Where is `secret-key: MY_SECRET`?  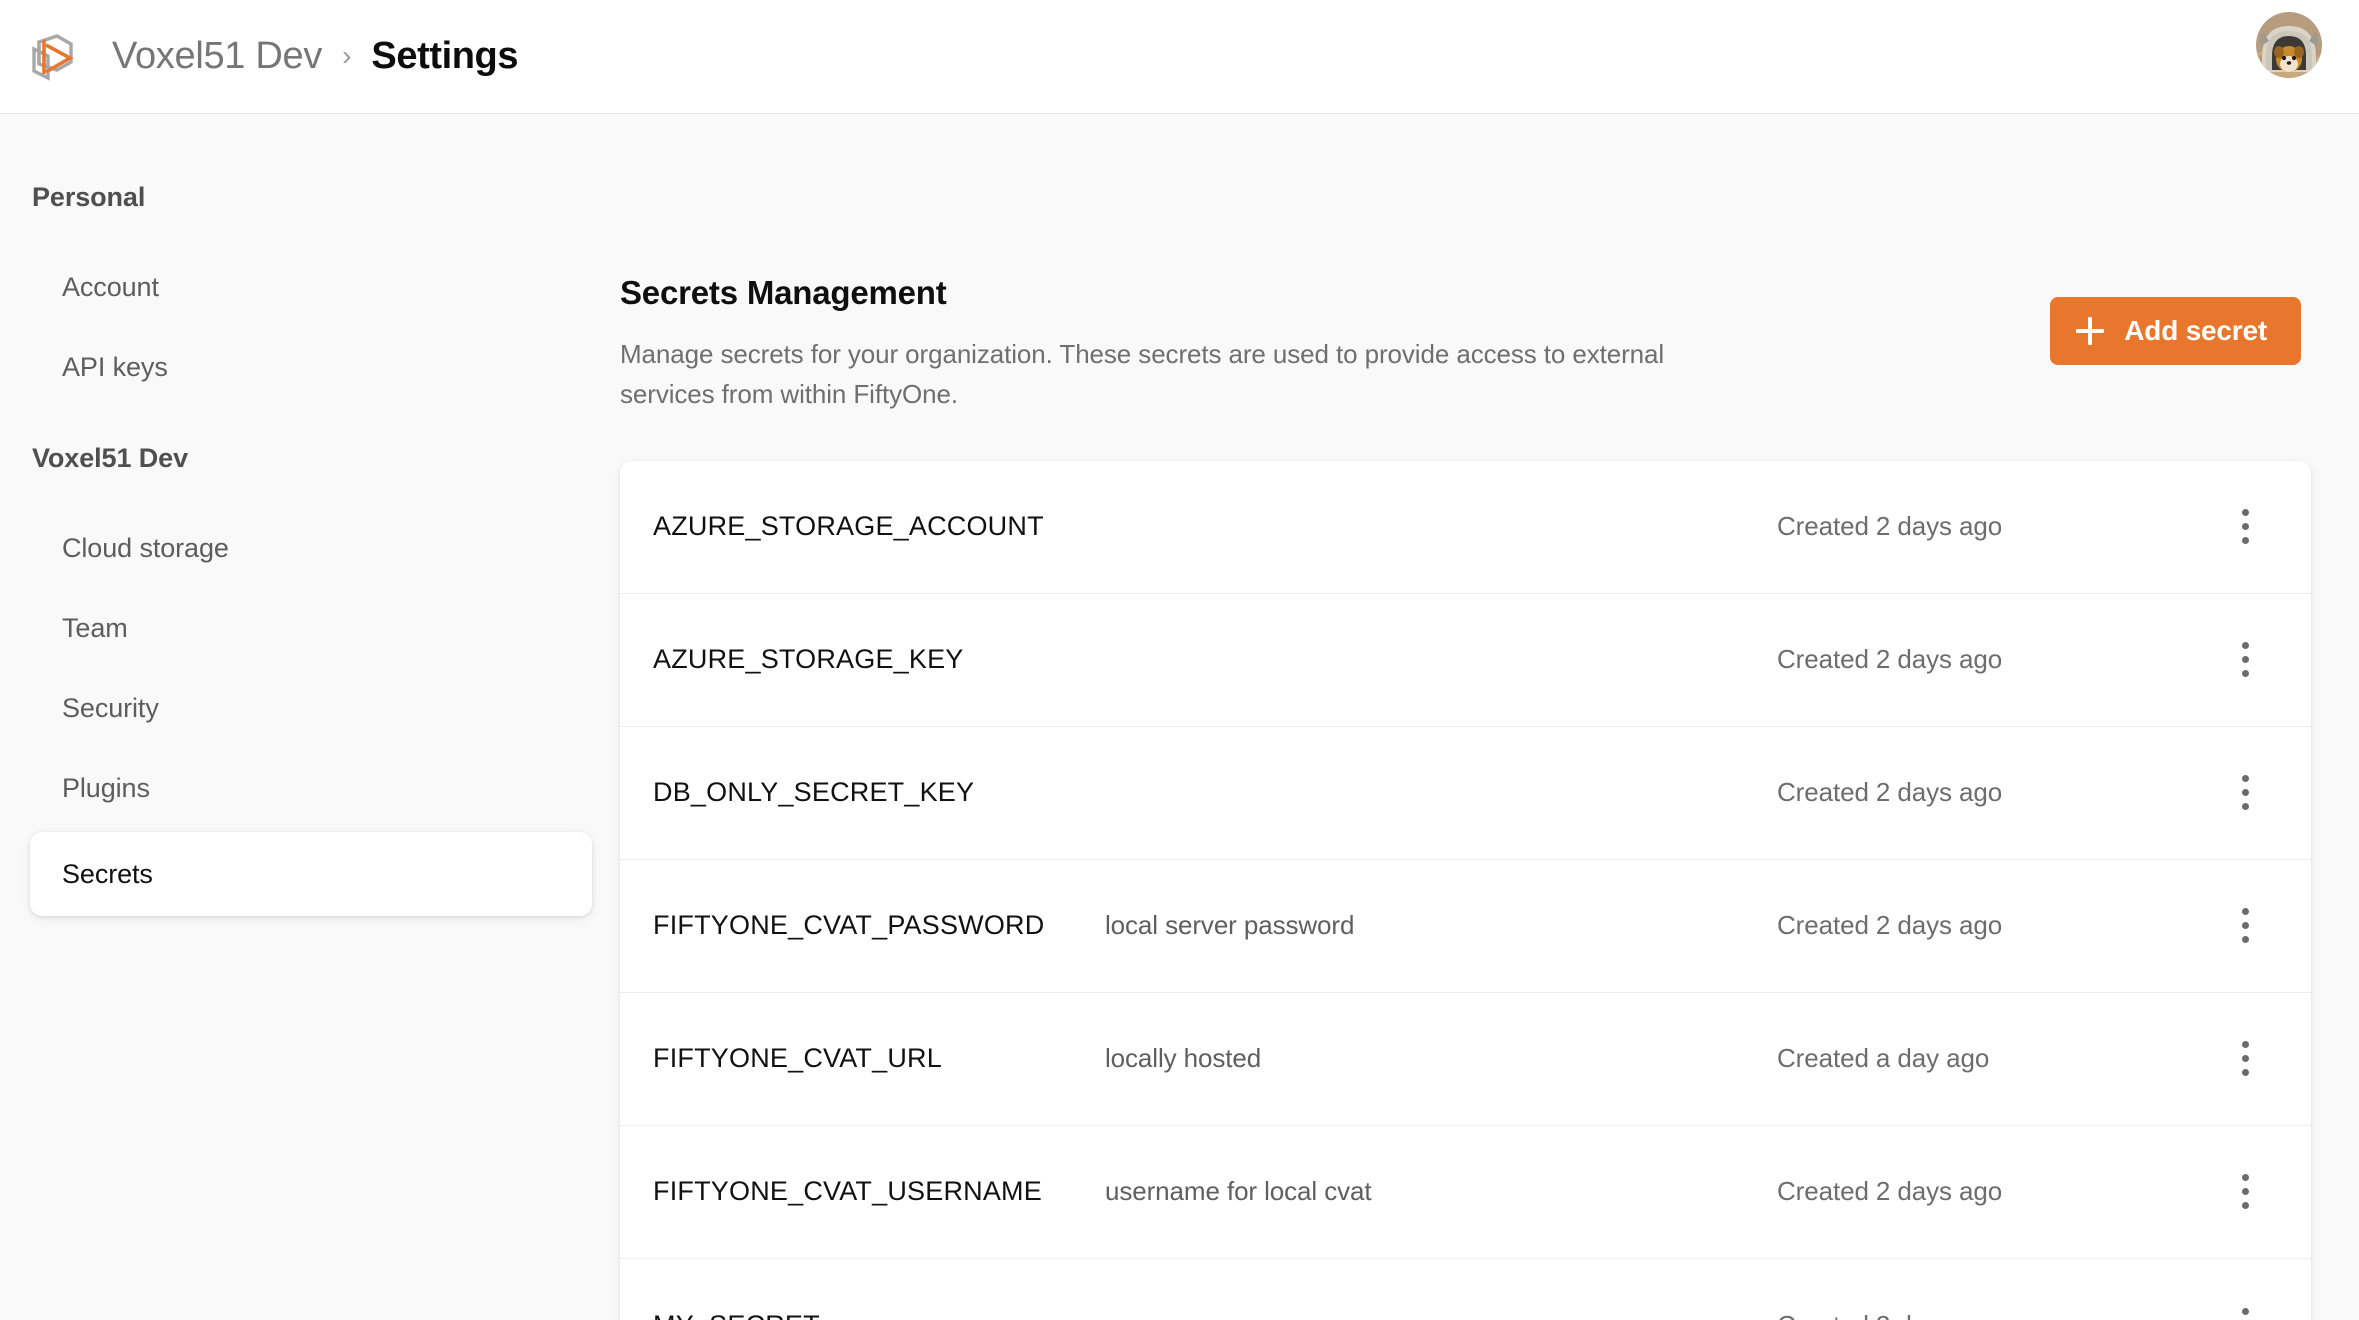 secret-key: MY_SECRET is located at coordinates (878, 1315).